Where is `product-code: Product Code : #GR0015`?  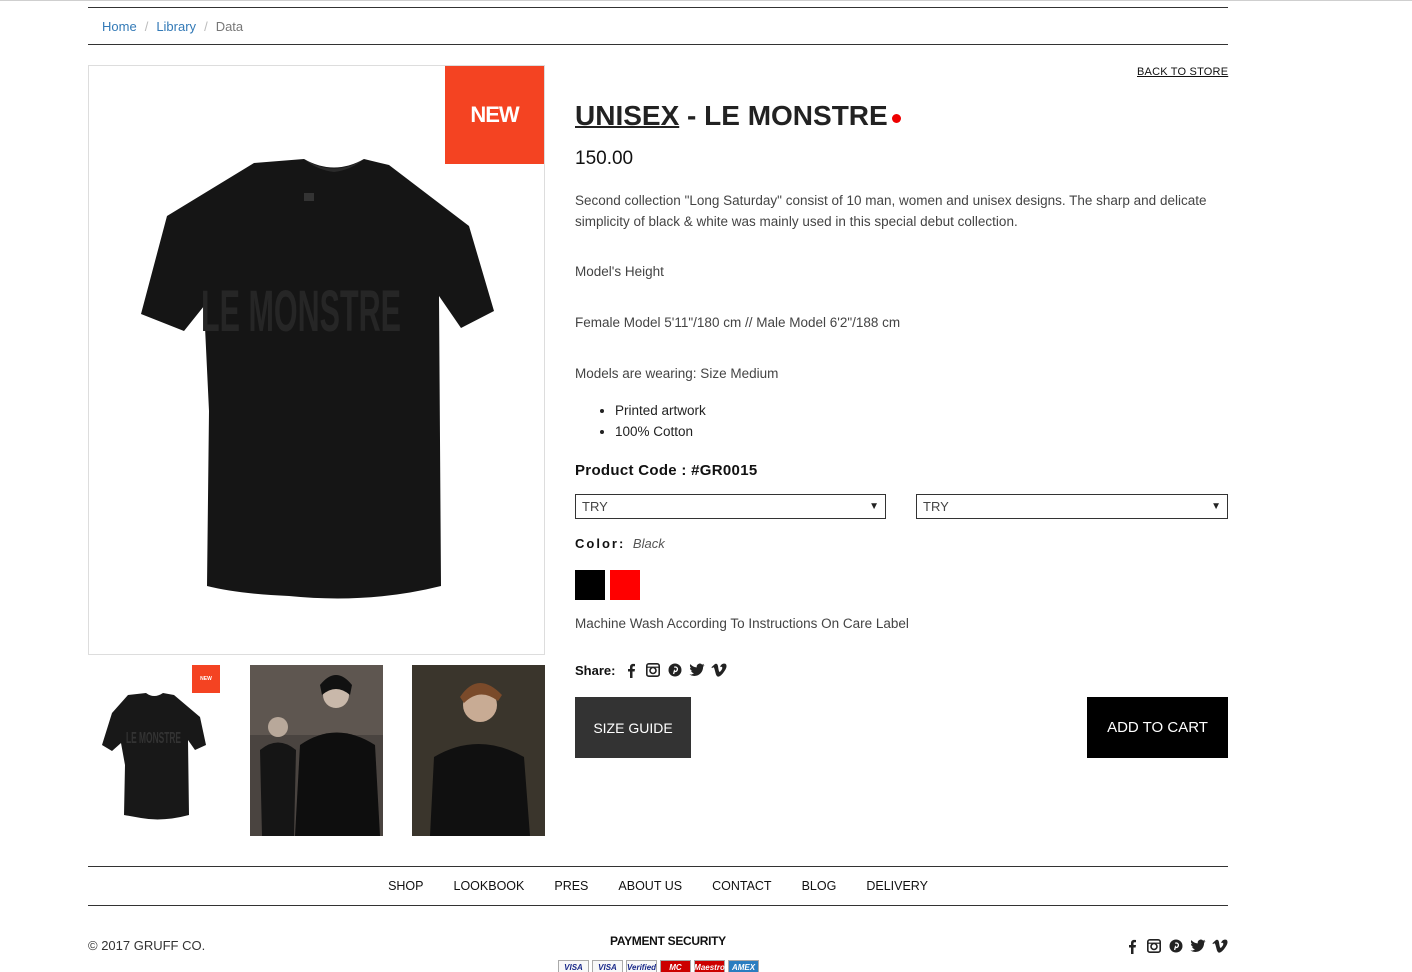
product-code: Product Code : #GR0015 is located at coordinates (666, 470).